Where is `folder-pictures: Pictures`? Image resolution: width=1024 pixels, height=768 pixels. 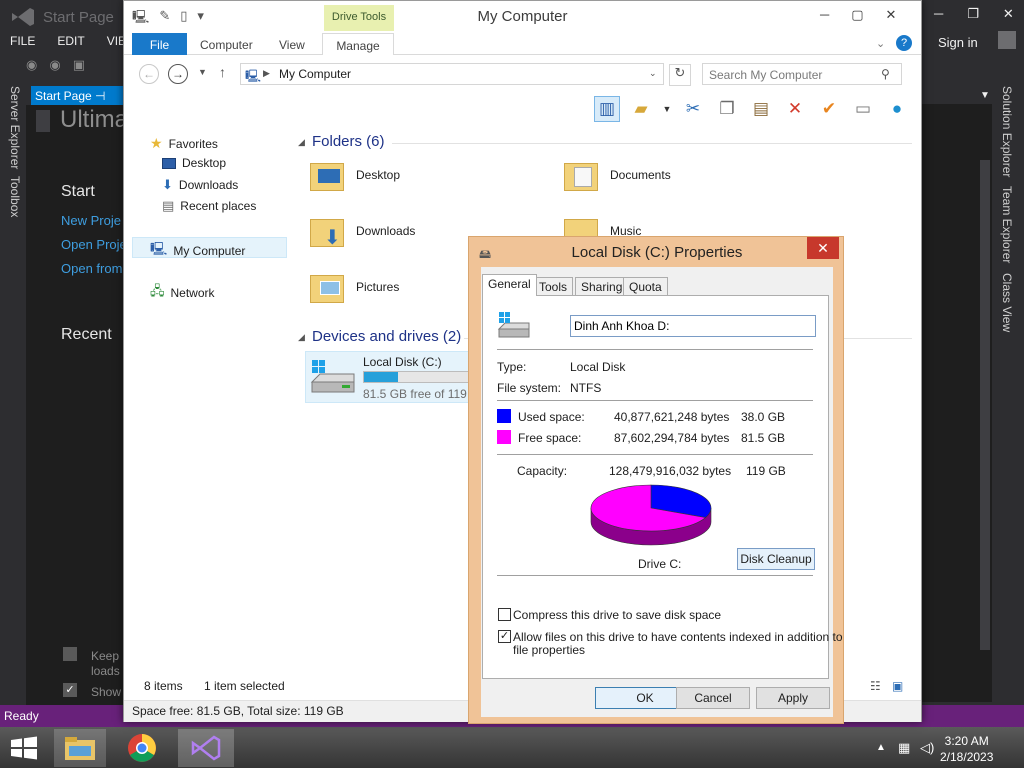
folder-pictures: Pictures is located at coordinates (354, 287).